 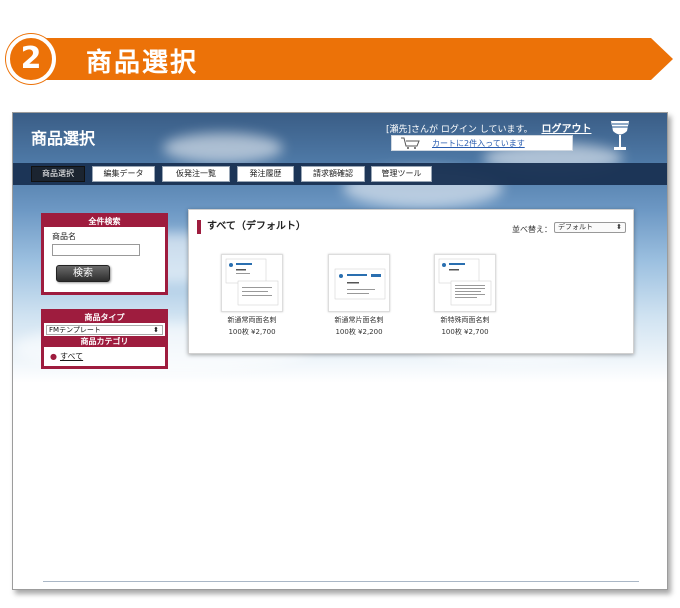 What do you see at coordinates (478, 143) in the screenshot?
I see `cart-link: カートに2件入っています` at bounding box center [478, 143].